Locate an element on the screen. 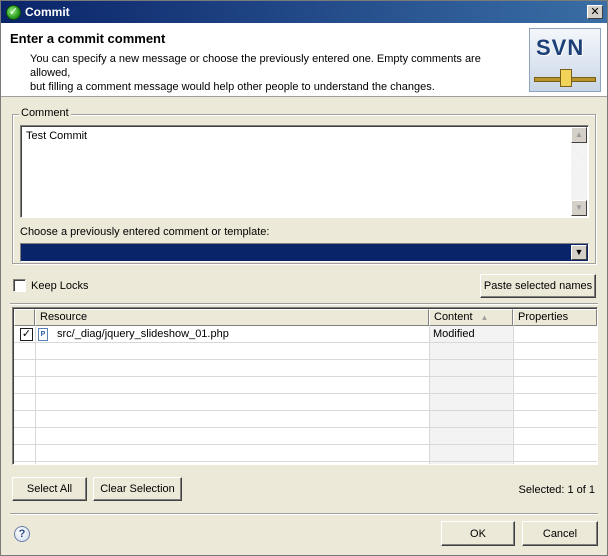  title-bar: ✓ Commit ✕ is located at coordinates (304, 12).